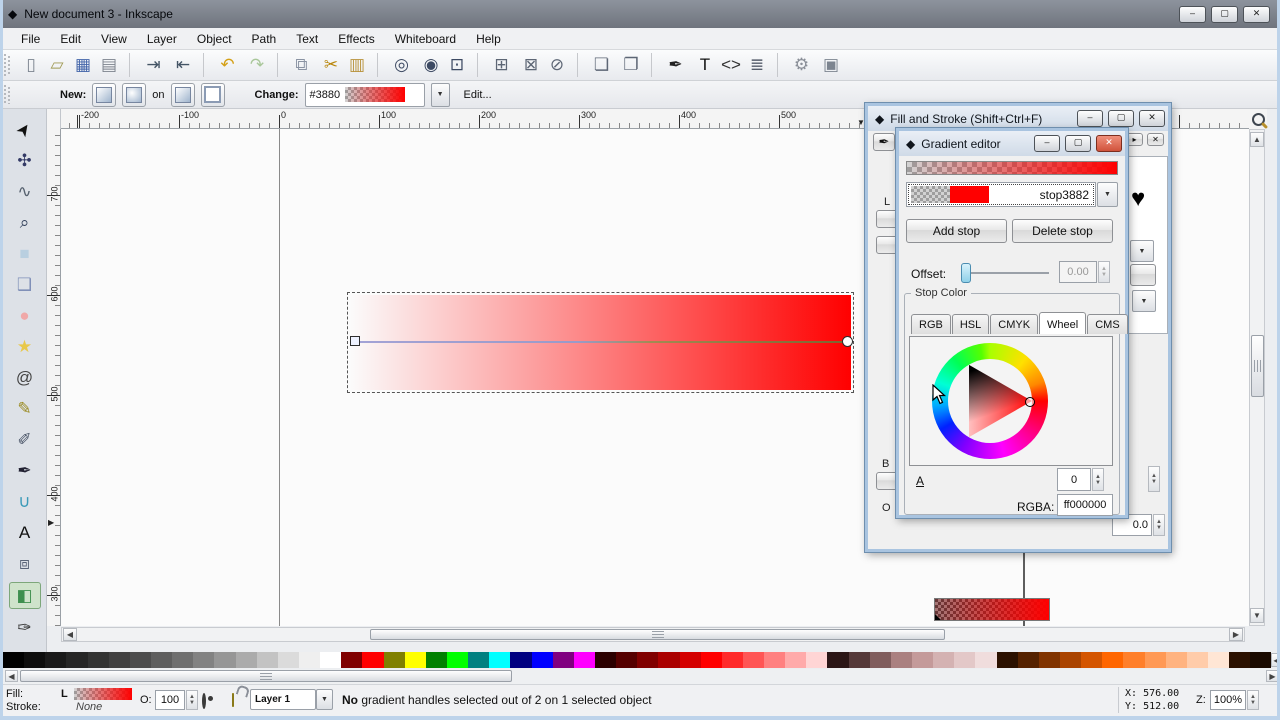  I want to click on horizontal-scroll-thumb, so click(657, 634).